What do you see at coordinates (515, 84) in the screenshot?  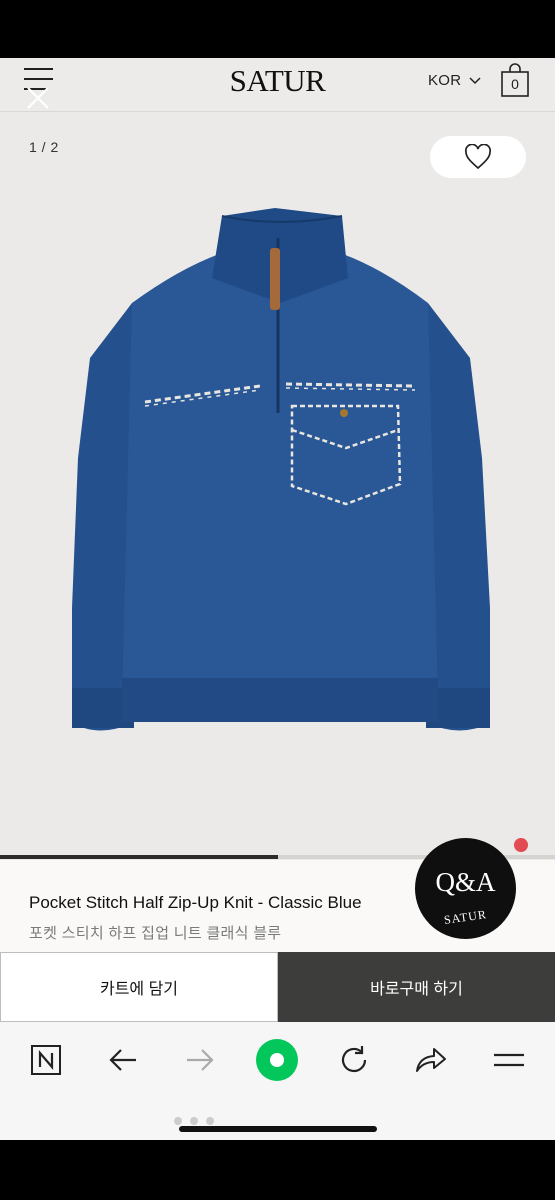 I see `cart-count: 0` at bounding box center [515, 84].